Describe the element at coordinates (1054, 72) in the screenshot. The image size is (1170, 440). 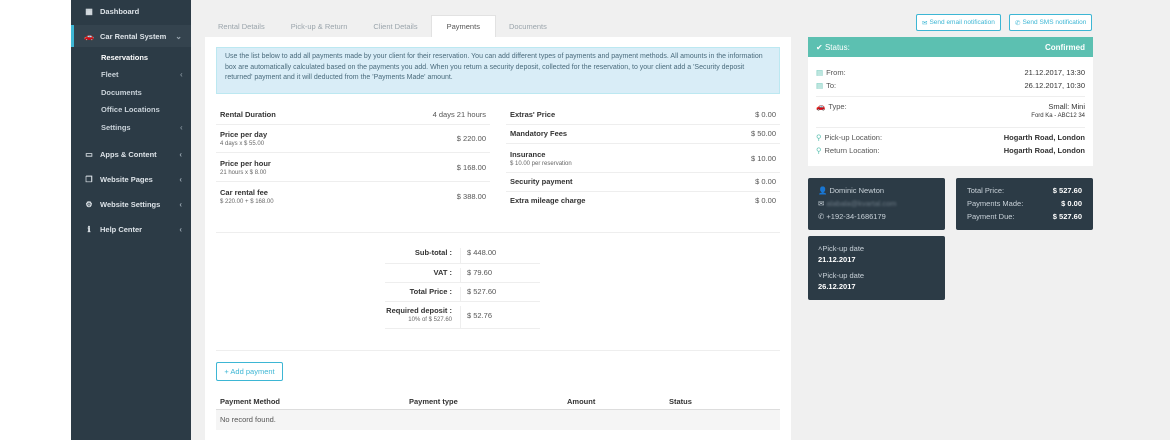
I see `from-value: 21.12.2017, 13:30` at that location.